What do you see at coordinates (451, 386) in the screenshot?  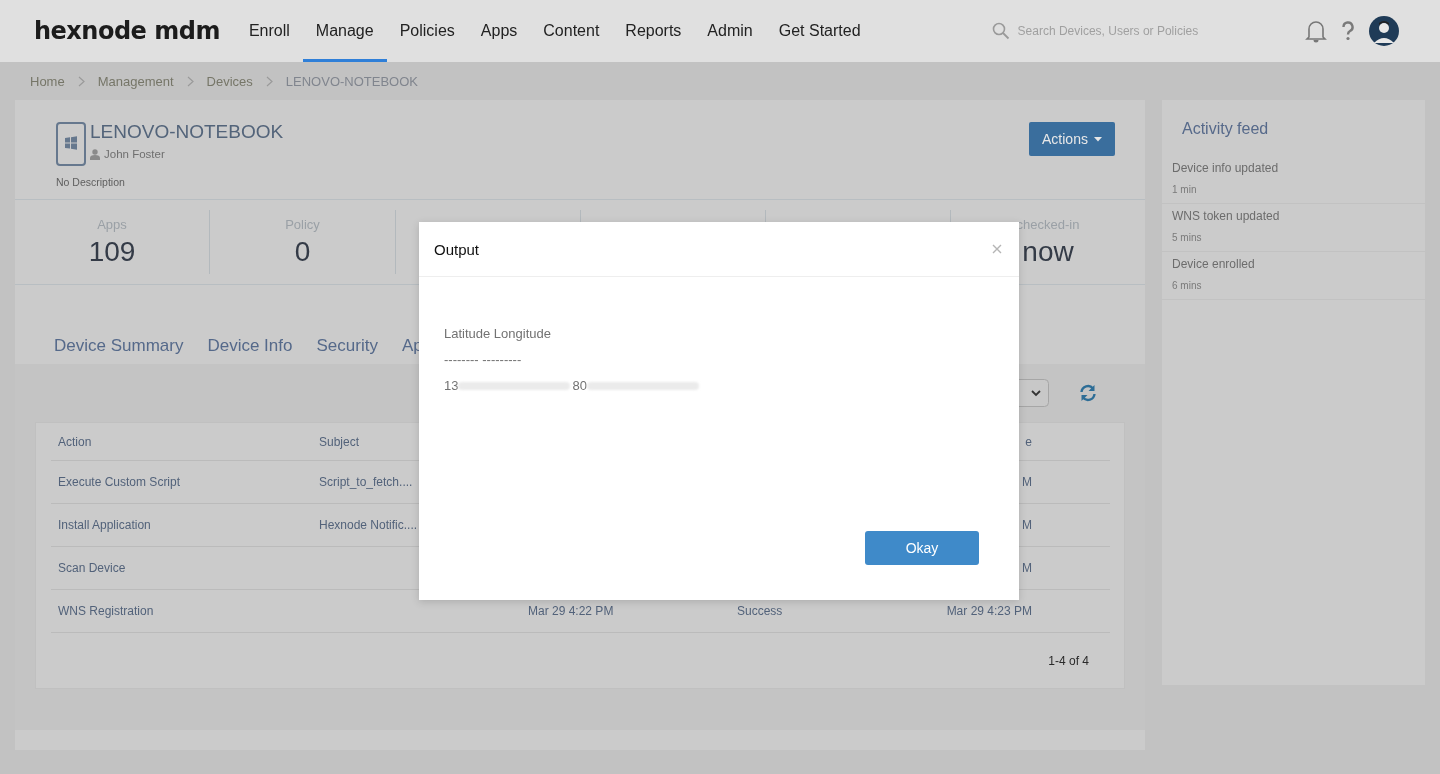 I see `coordinate-text: 13` at bounding box center [451, 386].